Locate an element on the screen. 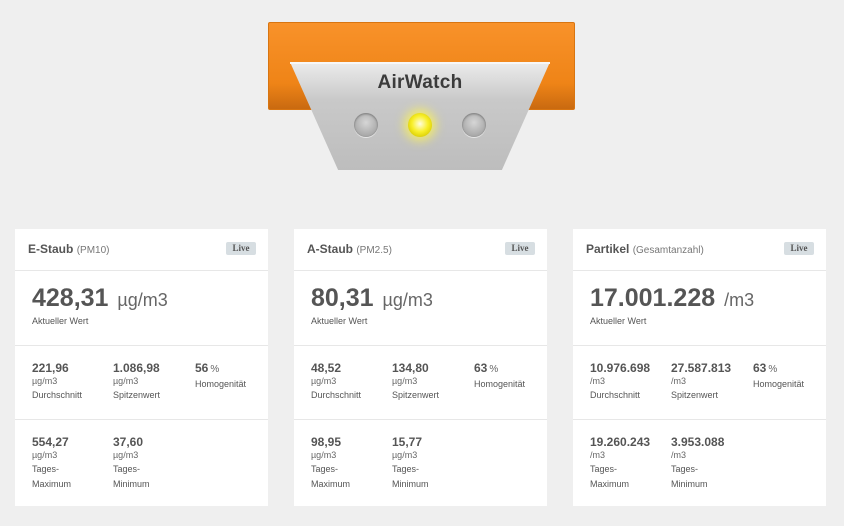 This screenshot has width=844, height=526. stat-value: 37,60 is located at coordinates (128, 442).